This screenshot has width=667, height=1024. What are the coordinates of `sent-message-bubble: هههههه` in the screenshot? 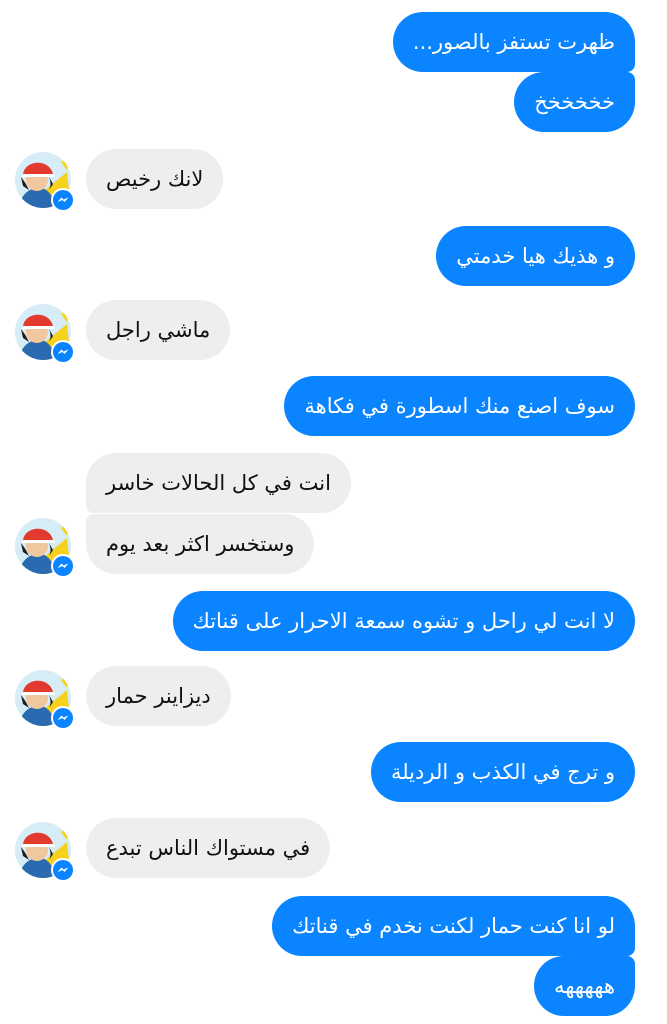 It's located at (584, 986).